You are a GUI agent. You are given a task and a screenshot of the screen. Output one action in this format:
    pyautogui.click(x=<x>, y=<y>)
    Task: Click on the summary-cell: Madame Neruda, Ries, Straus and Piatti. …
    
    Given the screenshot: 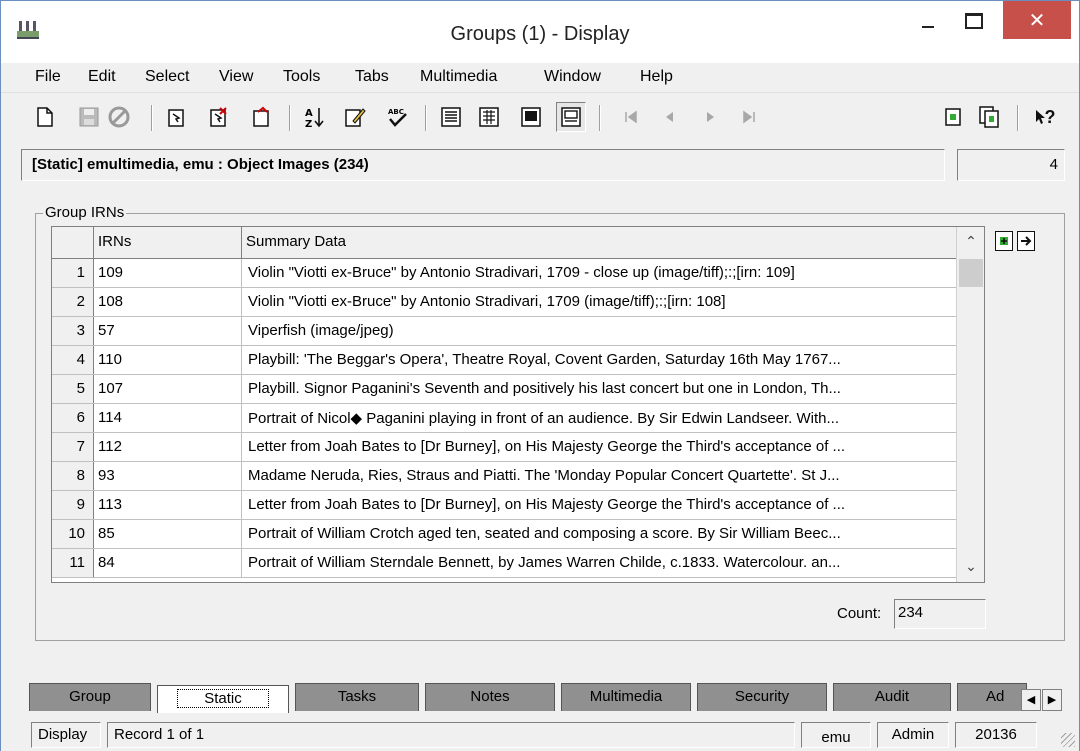 What is the action you would take?
    pyautogui.click(x=599, y=476)
    